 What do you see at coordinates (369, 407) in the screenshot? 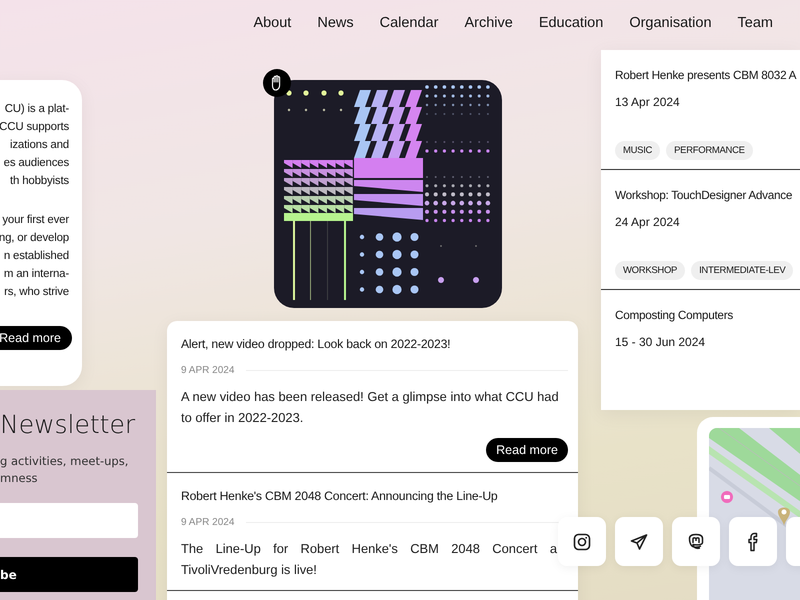
I see `news-body: A new video has been released! Get a glimpse into what CCU had to offer in 2022-2023.` at bounding box center [369, 407].